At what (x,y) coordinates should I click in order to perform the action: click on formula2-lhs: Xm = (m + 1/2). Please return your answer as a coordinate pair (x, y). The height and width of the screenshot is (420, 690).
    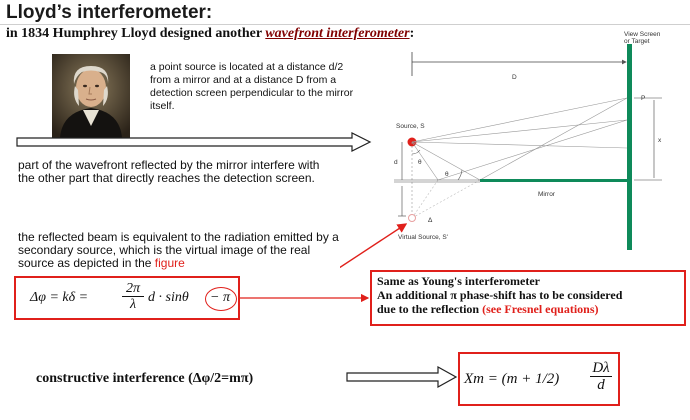
    Looking at the image, I should click on (512, 379).